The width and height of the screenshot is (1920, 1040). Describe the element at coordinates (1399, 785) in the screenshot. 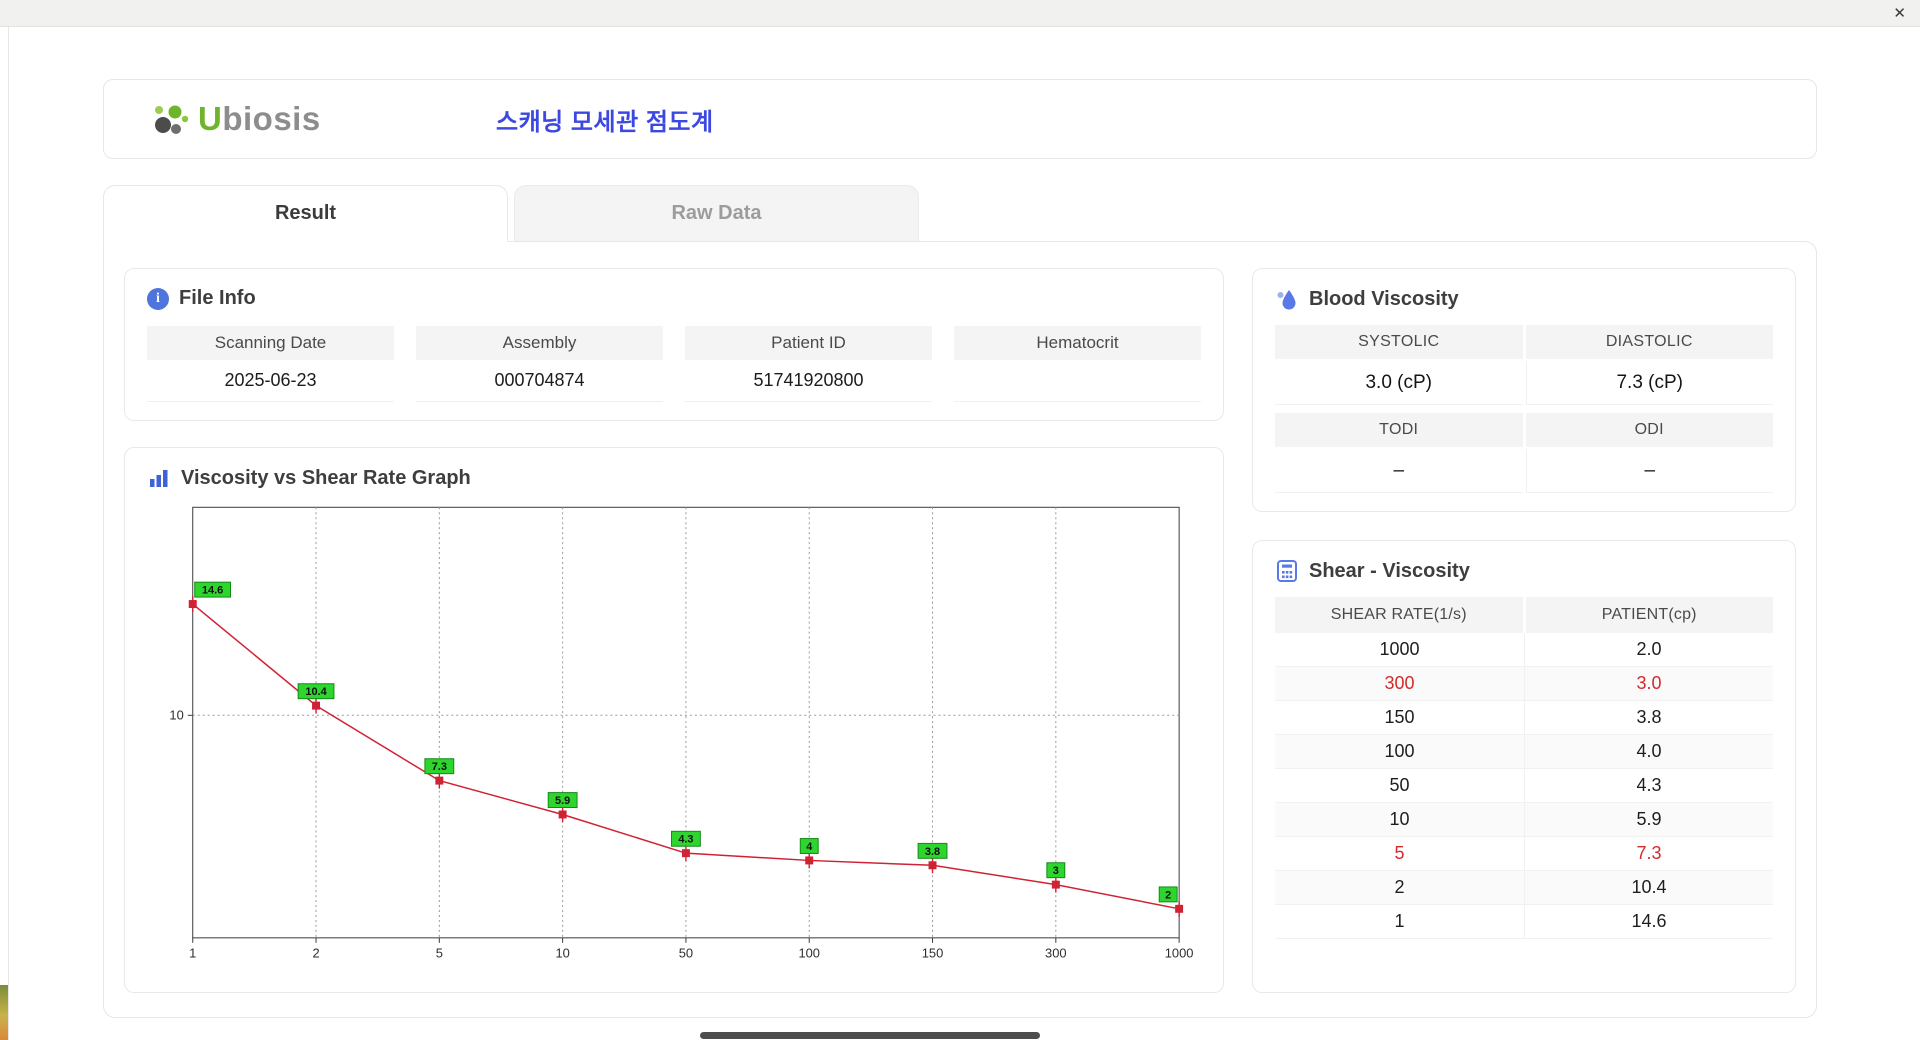

I see `shear-table-cell: 50` at that location.